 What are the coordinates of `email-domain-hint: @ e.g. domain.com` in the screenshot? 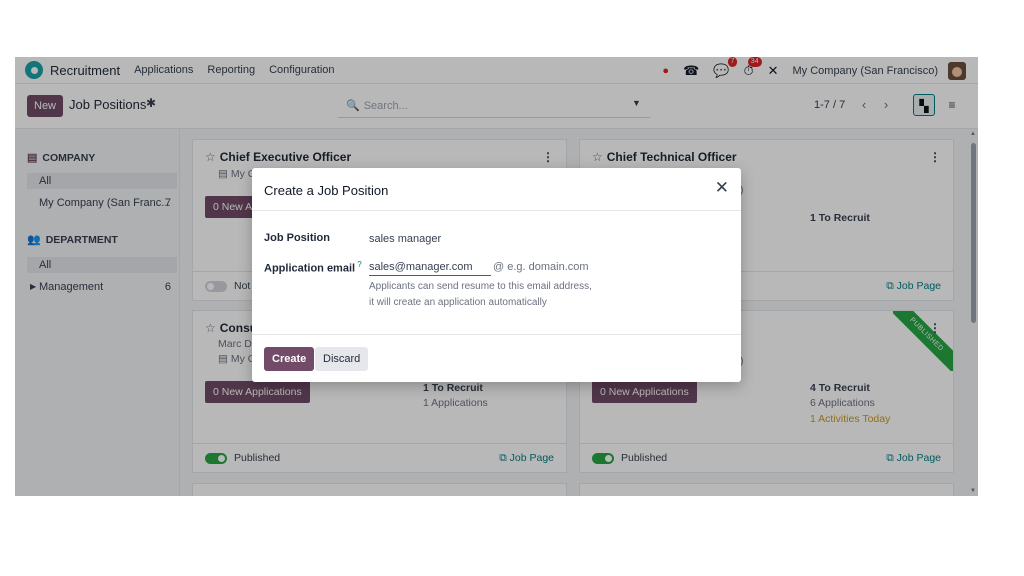 It's located at (541, 267).